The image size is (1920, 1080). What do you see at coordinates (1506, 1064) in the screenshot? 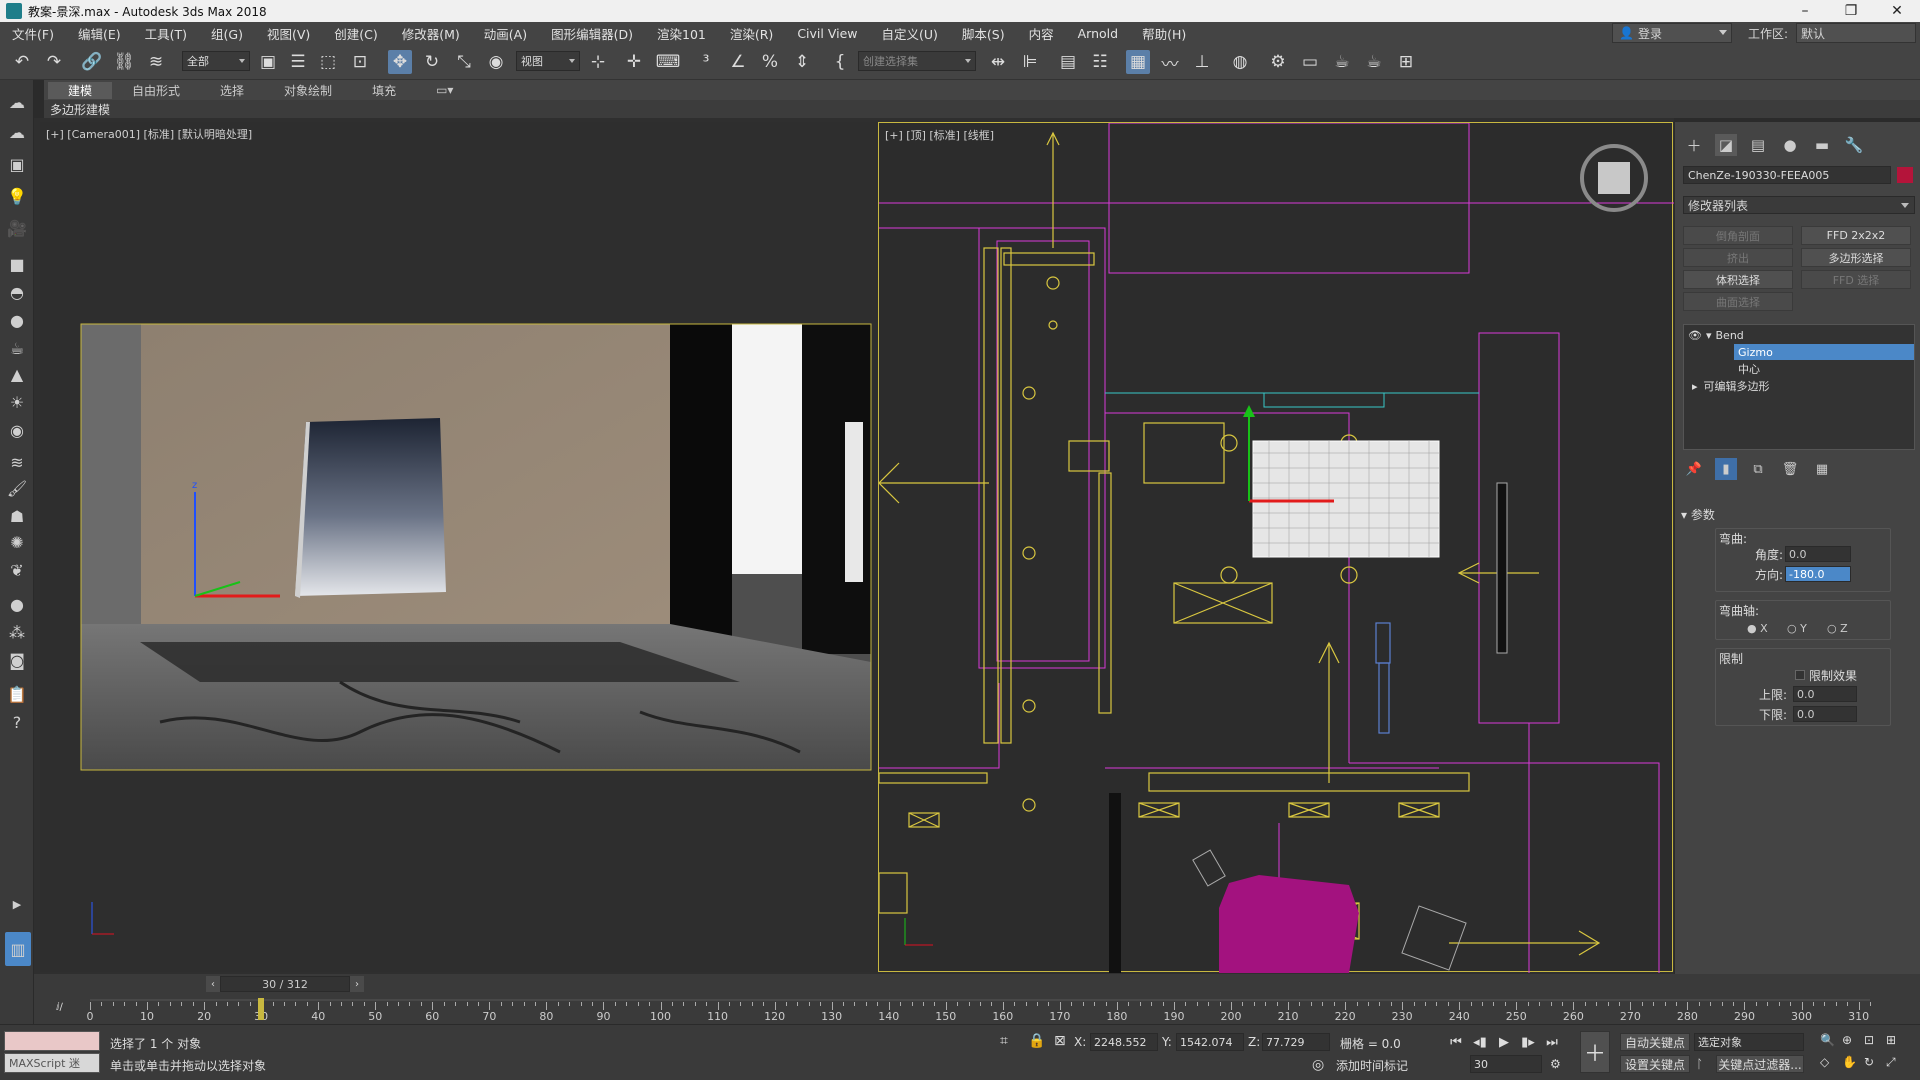
I see `current-frame-field: 30` at bounding box center [1506, 1064].